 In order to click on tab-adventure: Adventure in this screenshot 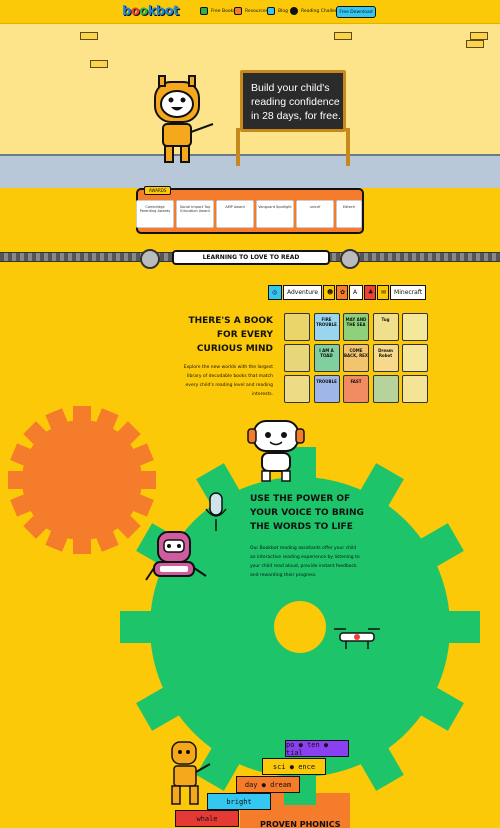, I will do `click(303, 292)`.